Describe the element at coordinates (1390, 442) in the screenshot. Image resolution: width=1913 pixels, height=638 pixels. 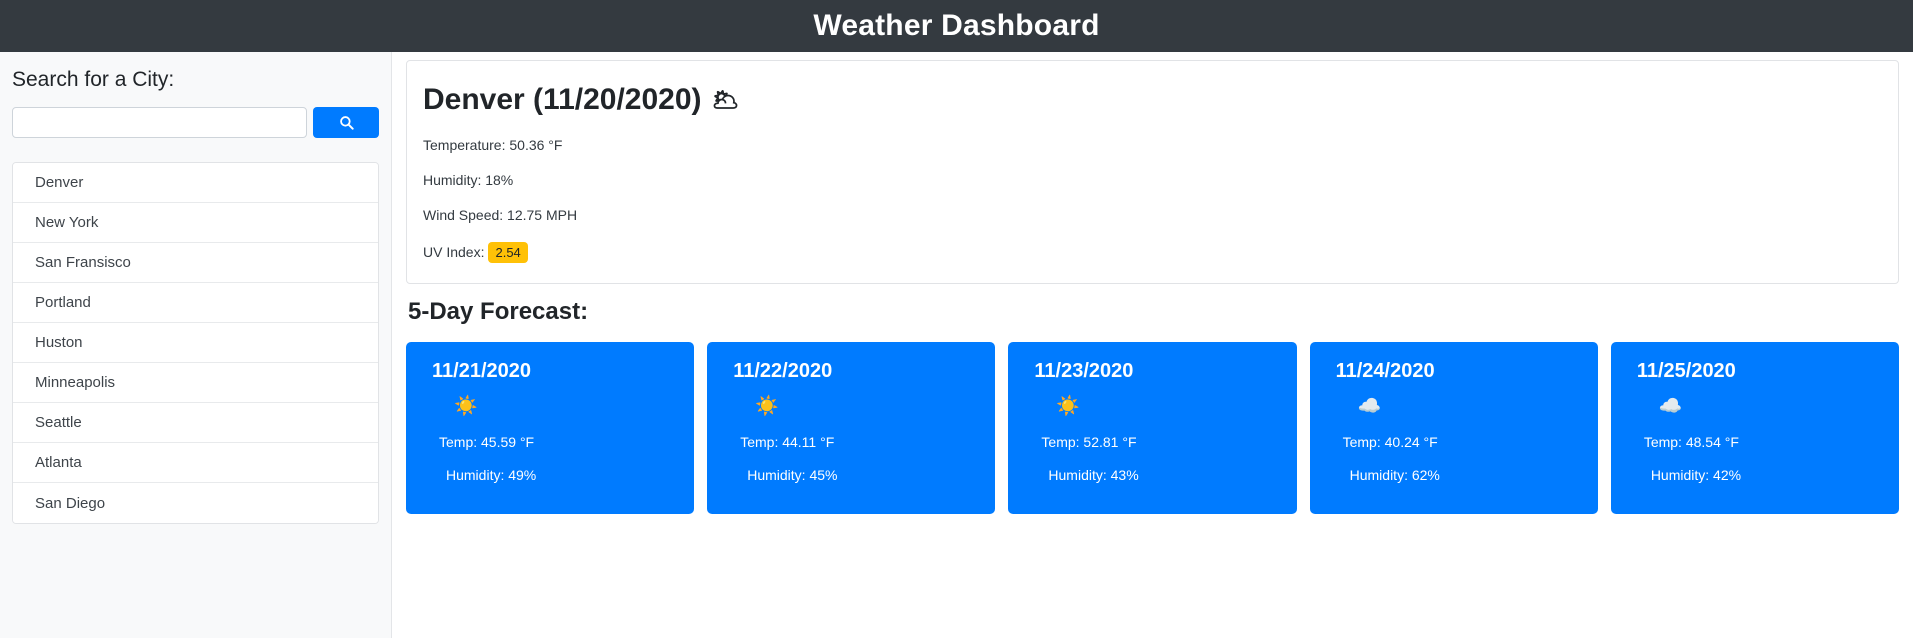
I see `forecast-temp: Temp: 40.24 °F` at that location.